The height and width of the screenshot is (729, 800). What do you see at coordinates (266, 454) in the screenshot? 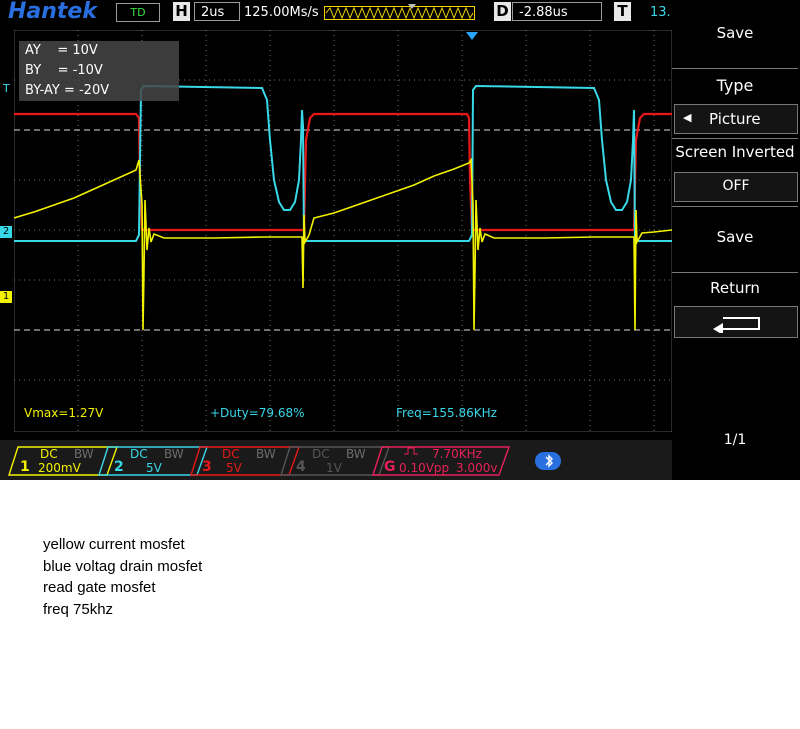
I see `ch3-bw: BW` at bounding box center [266, 454].